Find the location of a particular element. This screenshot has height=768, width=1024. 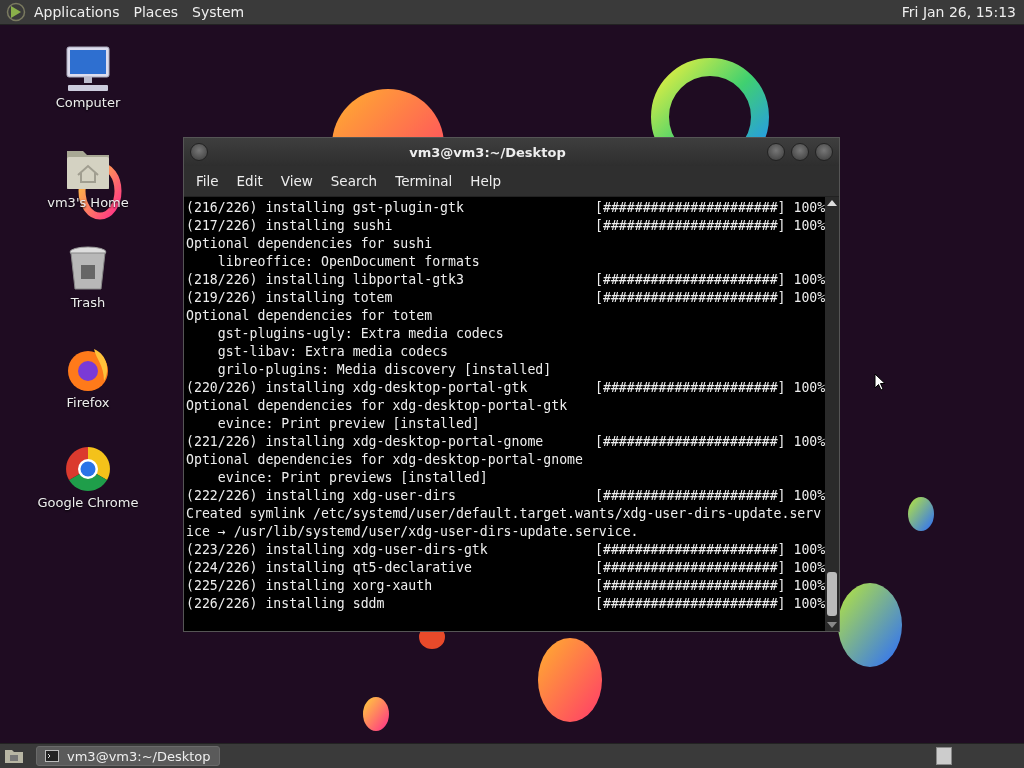

panel-menu: Places is located at coordinates (156, 12).